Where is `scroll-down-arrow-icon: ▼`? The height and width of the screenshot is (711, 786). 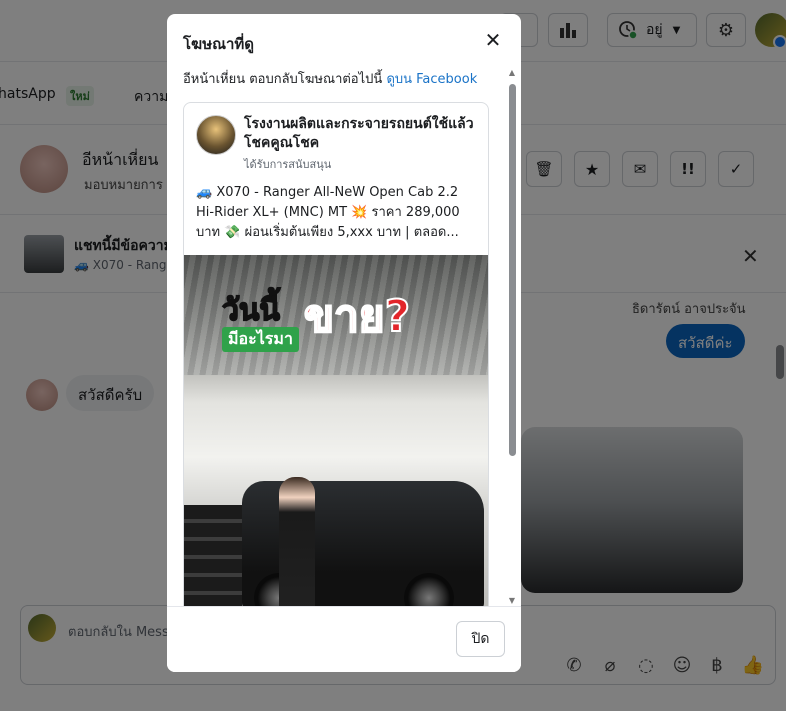 scroll-down-arrow-icon: ▼ is located at coordinates (512, 601).